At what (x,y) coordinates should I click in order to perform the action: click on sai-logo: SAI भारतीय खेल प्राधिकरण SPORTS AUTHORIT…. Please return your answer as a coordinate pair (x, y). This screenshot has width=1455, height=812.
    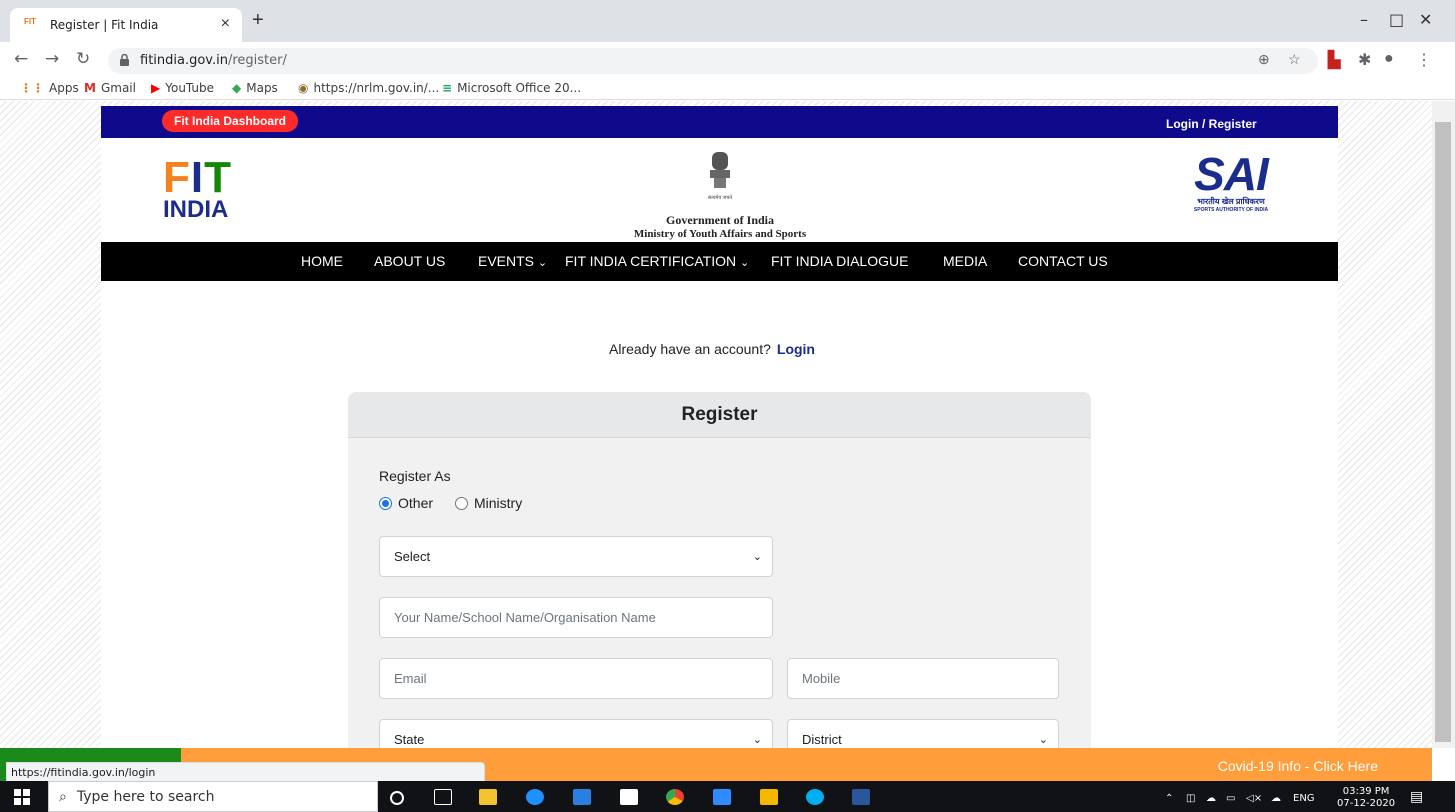
    Looking at the image, I should click on (1231, 180).